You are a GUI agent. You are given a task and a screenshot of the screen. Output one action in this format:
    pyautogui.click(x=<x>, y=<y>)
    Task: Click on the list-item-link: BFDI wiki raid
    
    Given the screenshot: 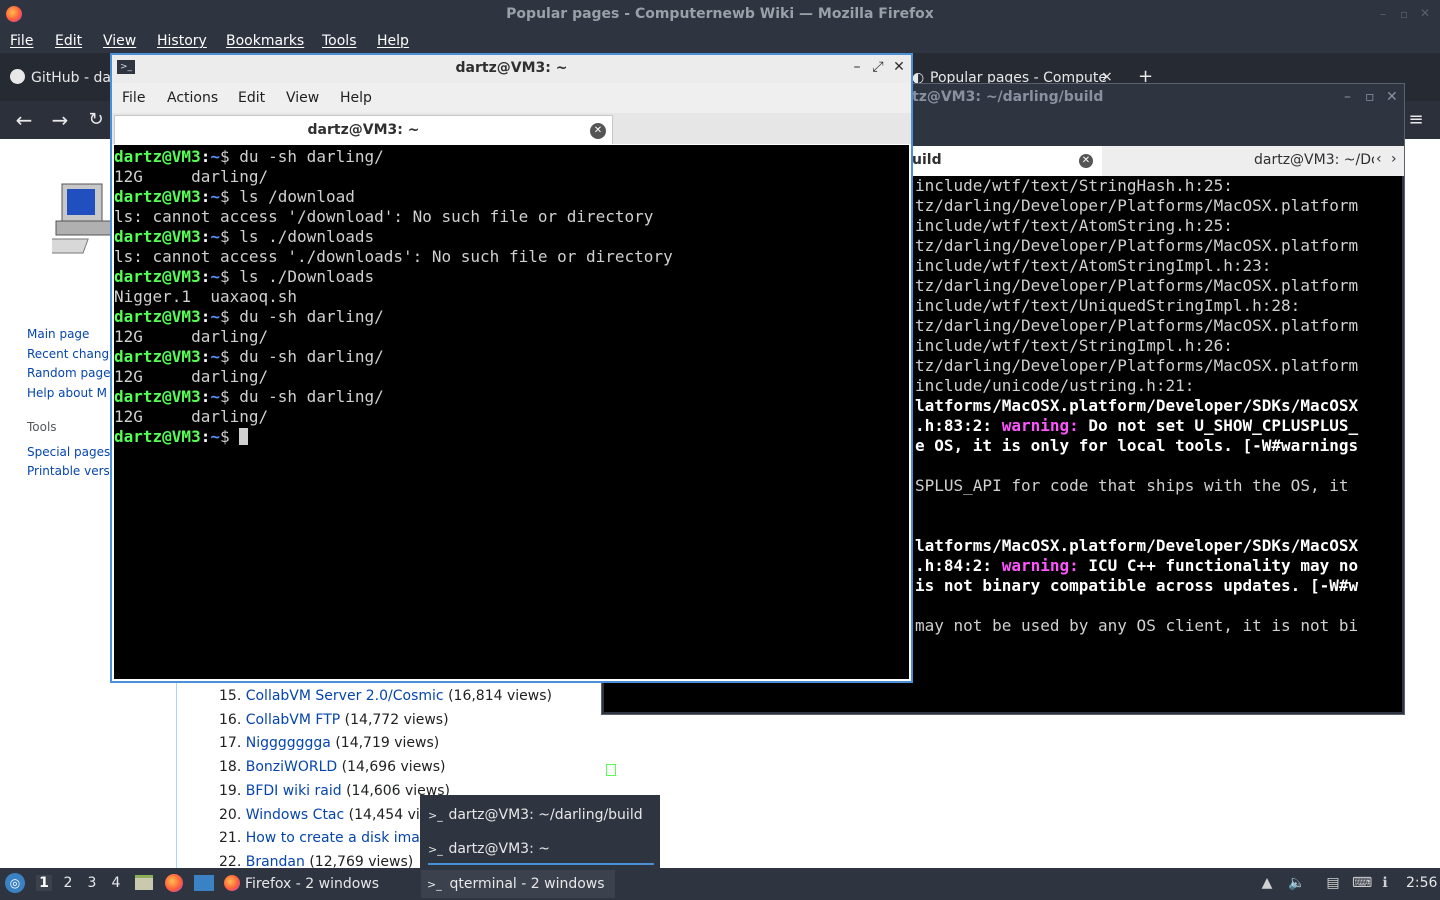 What is the action you would take?
    pyautogui.click(x=294, y=791)
    